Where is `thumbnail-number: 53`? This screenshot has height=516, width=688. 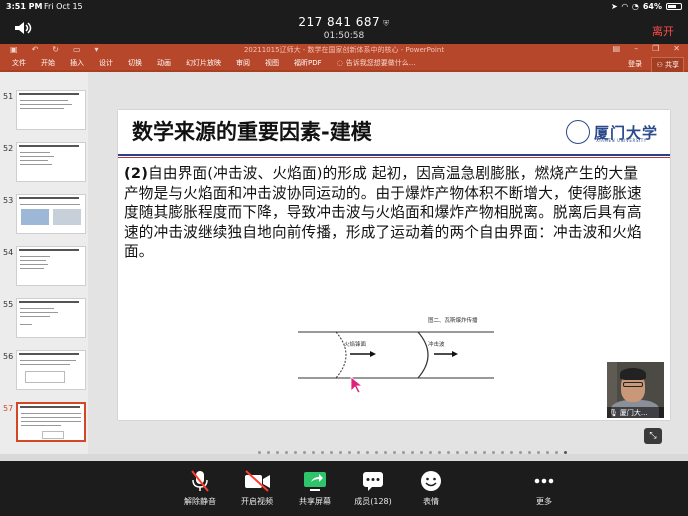 thumbnail-number: 53 is located at coordinates (8, 200).